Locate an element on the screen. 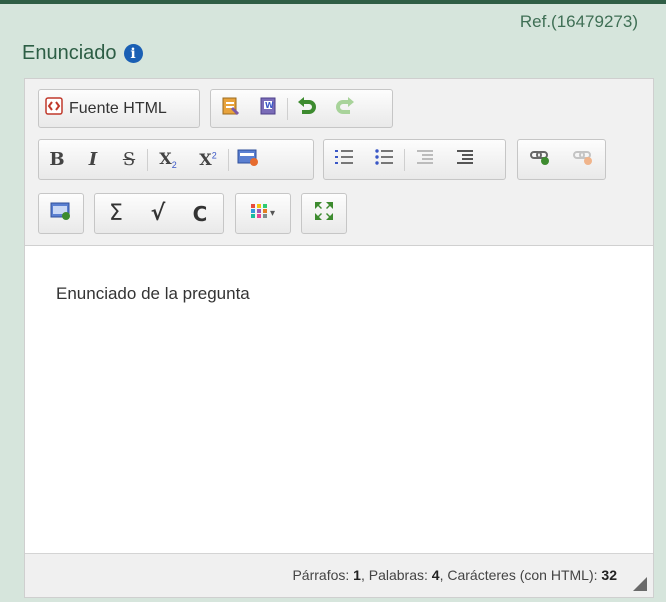  paste-word-button: W is located at coordinates (268, 108).